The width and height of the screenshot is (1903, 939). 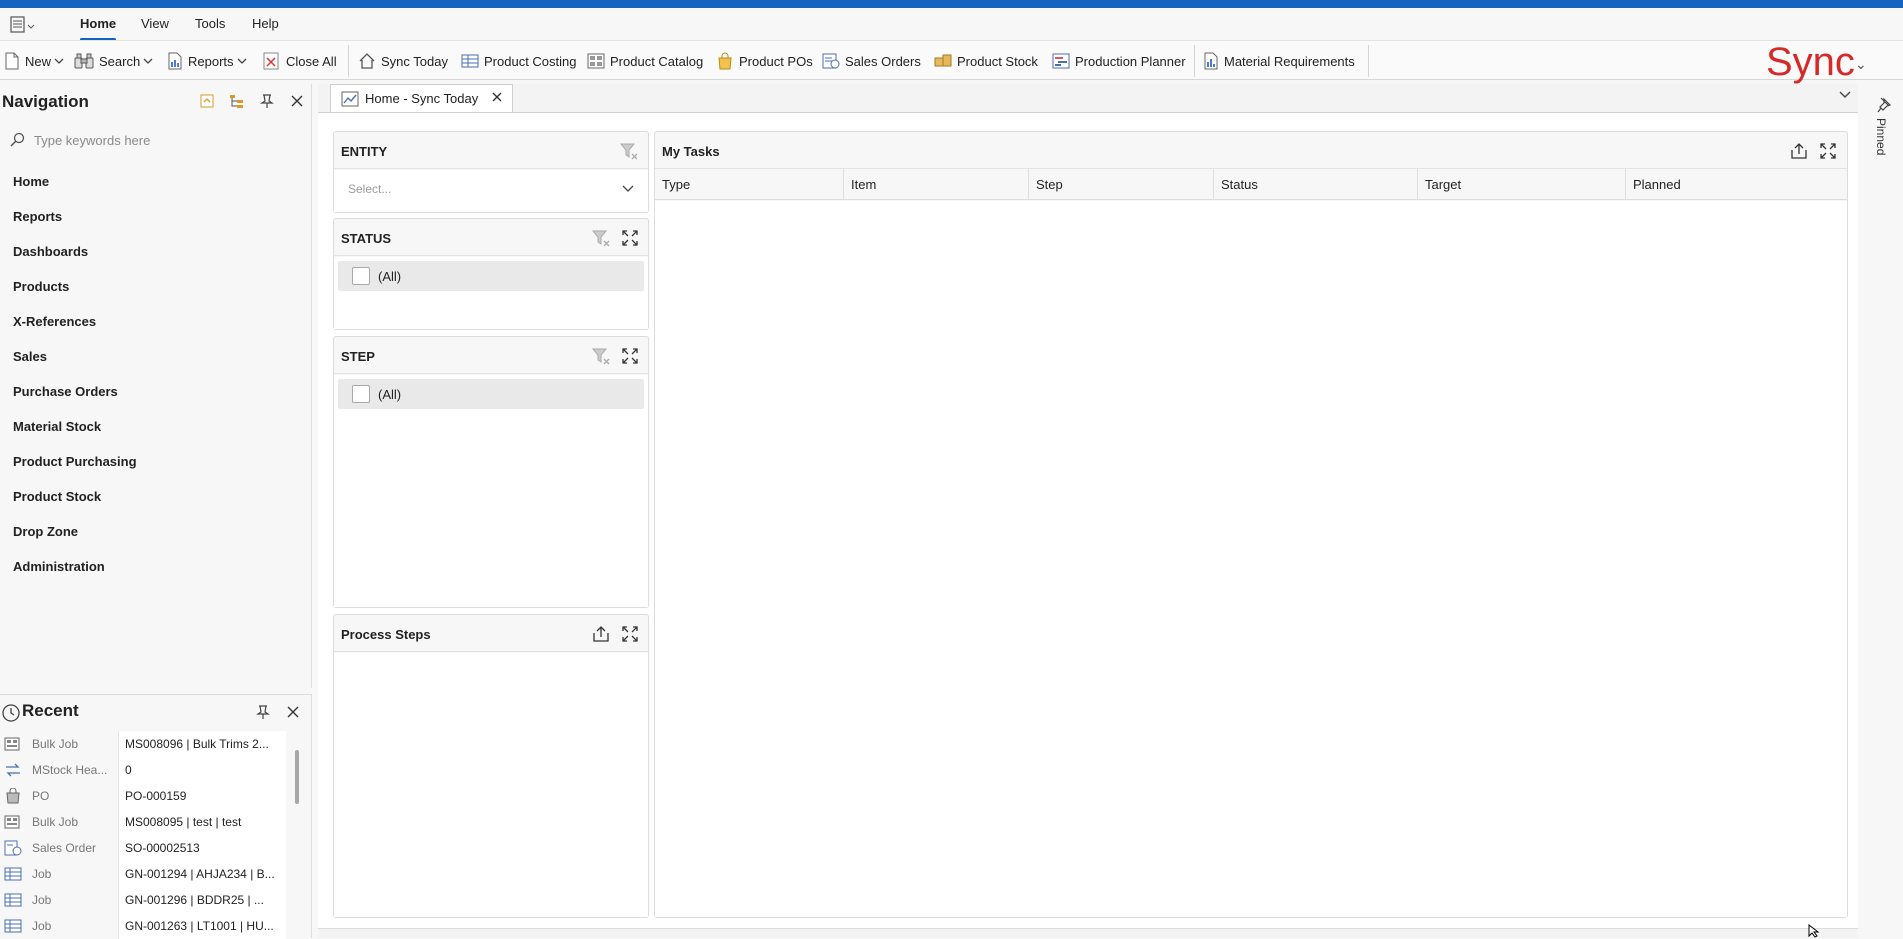 I want to click on status-all-checkbox, so click(x=361, y=276).